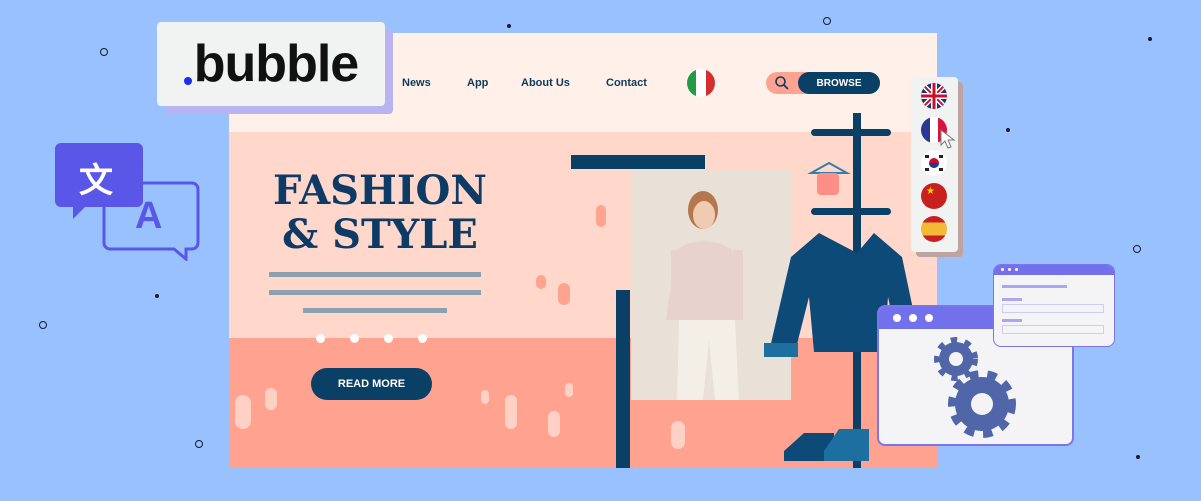 The image size is (1201, 501). What do you see at coordinates (271, 64) in the screenshot?
I see `bubble-logo: bubble` at bounding box center [271, 64].